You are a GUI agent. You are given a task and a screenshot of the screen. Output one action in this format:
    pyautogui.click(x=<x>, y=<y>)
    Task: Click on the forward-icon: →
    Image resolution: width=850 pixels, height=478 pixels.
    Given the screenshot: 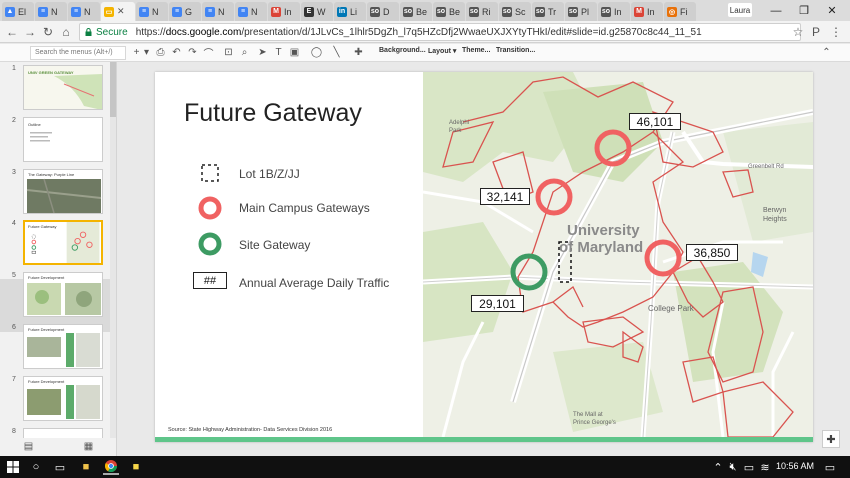 What is the action you would take?
    pyautogui.click(x=30, y=32)
    